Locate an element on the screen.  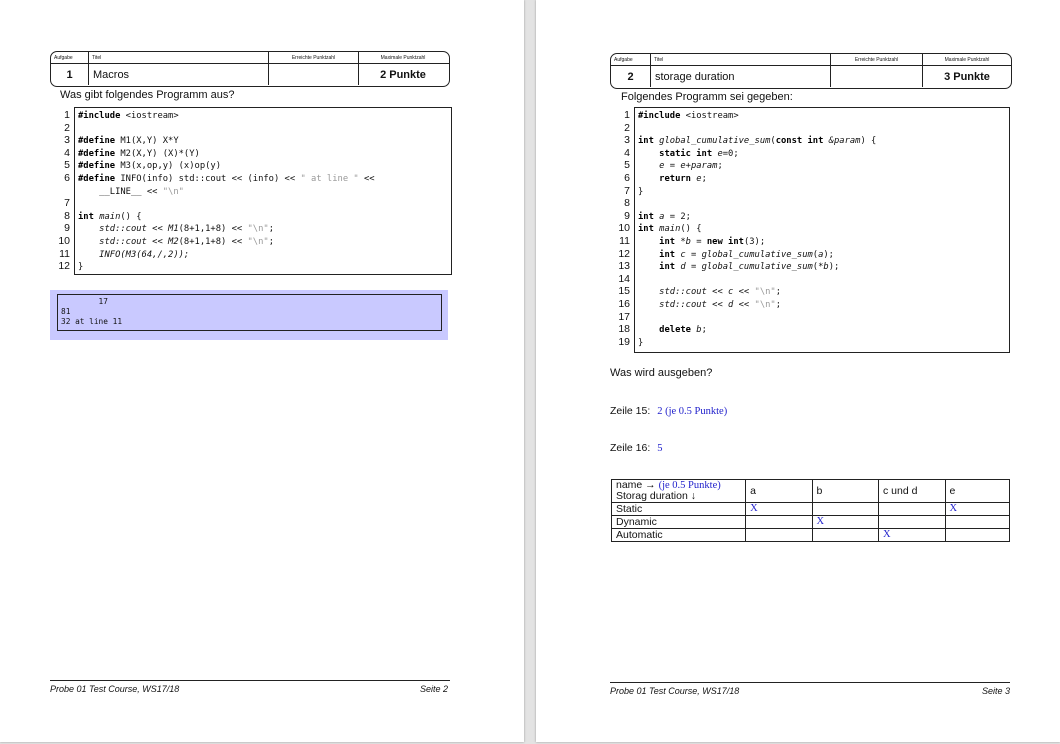
code-line: static int e=0; is located at coordinates (688, 153).